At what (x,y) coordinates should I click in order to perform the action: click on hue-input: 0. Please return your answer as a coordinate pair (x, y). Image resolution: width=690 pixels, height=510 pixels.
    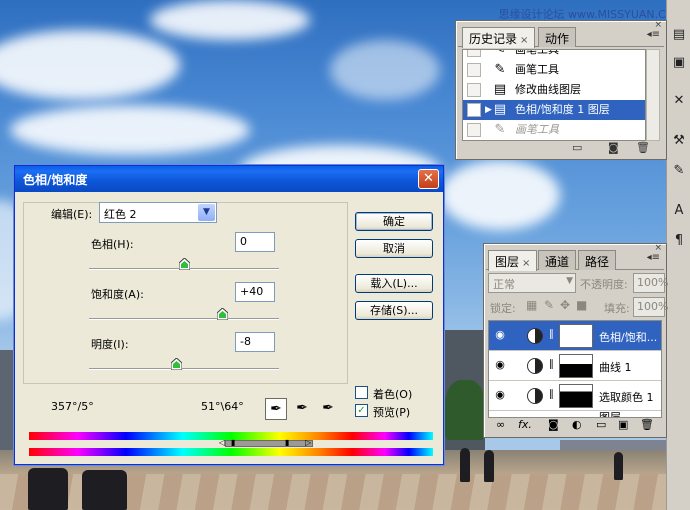
    Looking at the image, I should click on (255, 242).